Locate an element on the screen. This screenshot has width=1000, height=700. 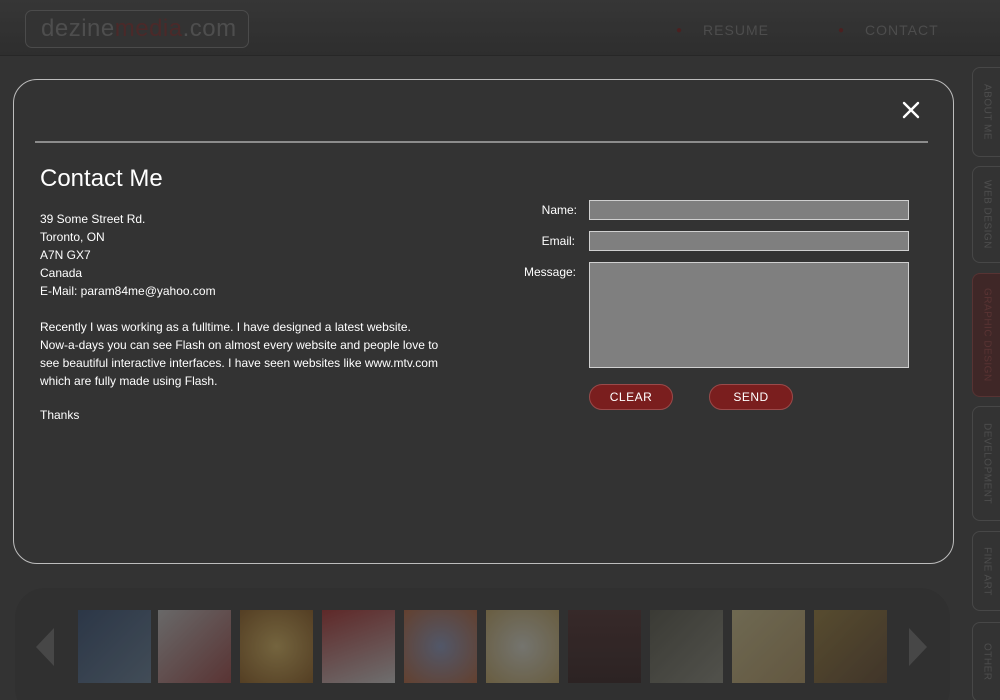
name-label: Name: is located at coordinates (559, 210).